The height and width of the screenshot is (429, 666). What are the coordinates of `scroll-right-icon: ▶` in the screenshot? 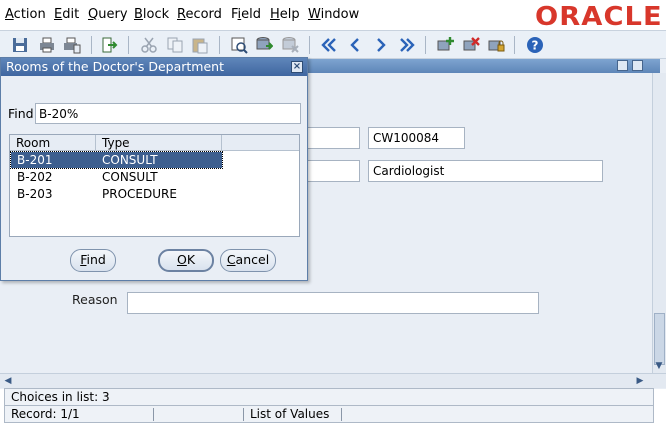 It's located at (640, 381).